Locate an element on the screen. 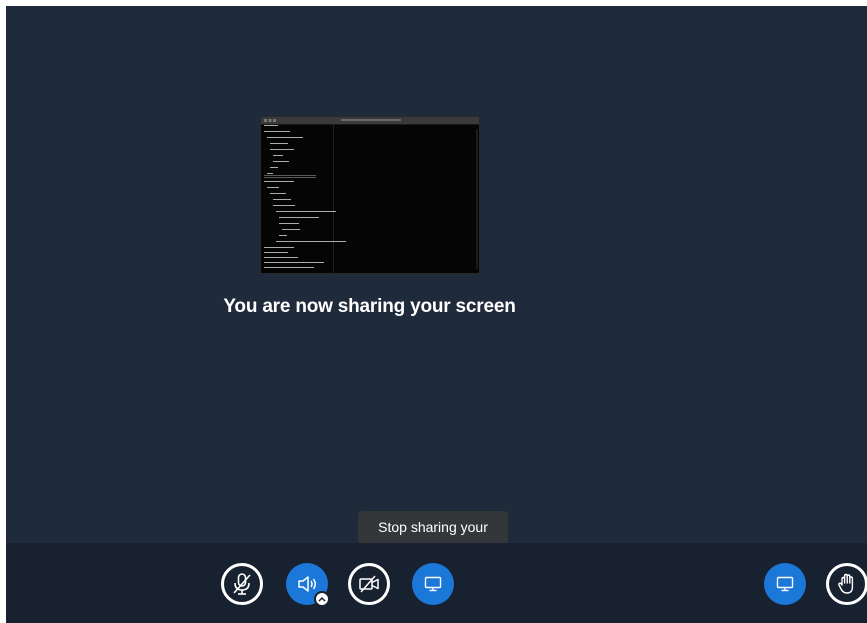 The height and width of the screenshot is (623, 867). stop-sharing-tooltip: Stop sharing your screen is located at coordinates (433, 539).